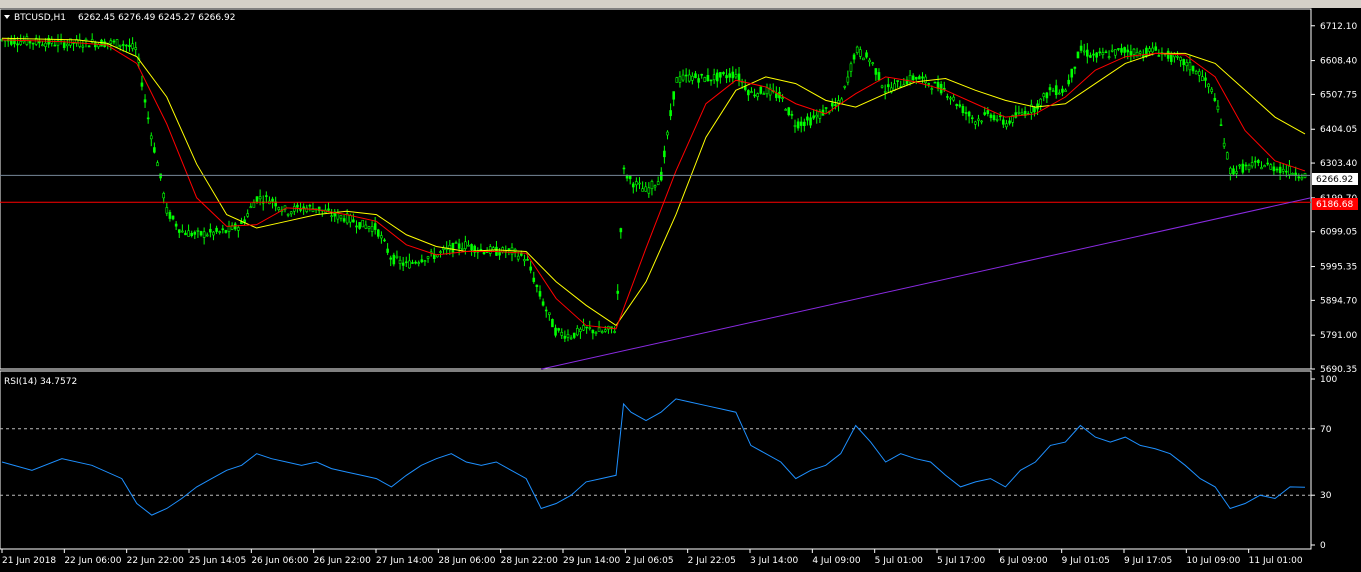  Describe the element at coordinates (1086, 561) in the screenshot. I see `time-tick-label: 9 Jul 01:05` at that location.